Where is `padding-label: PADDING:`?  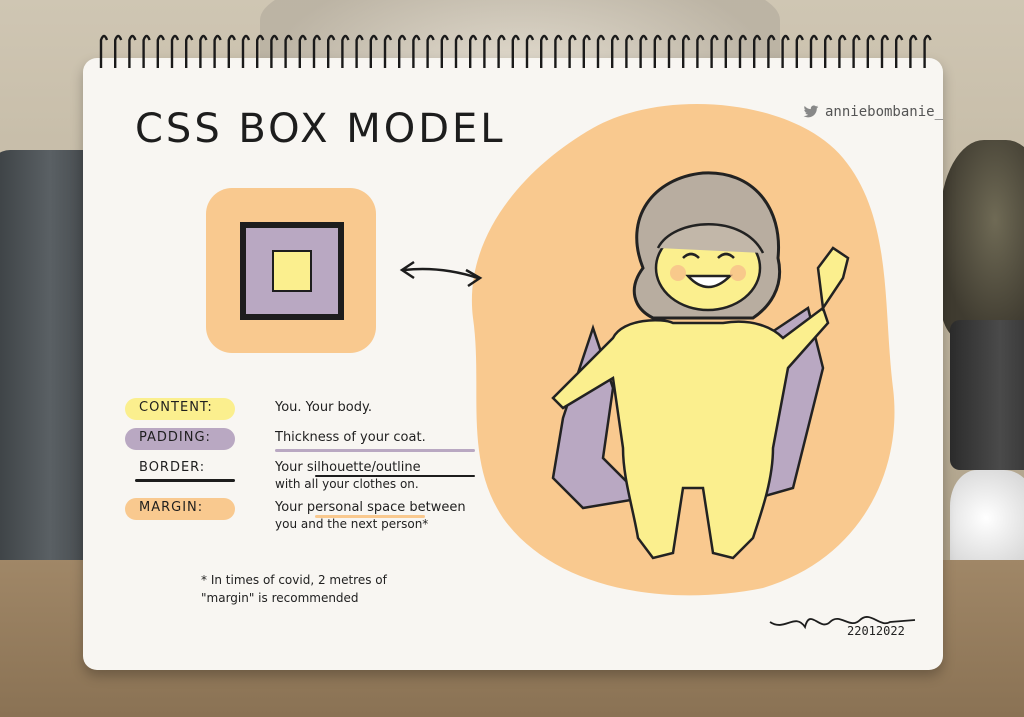
padding-label: PADDING: is located at coordinates (175, 437).